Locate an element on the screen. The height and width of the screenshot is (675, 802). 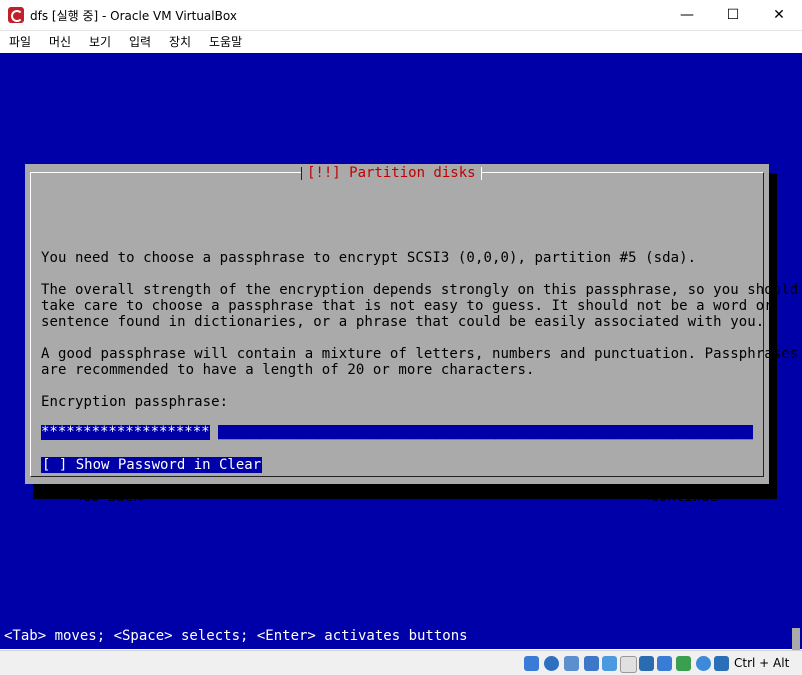
menu-view: 보기 is located at coordinates (100, 41).